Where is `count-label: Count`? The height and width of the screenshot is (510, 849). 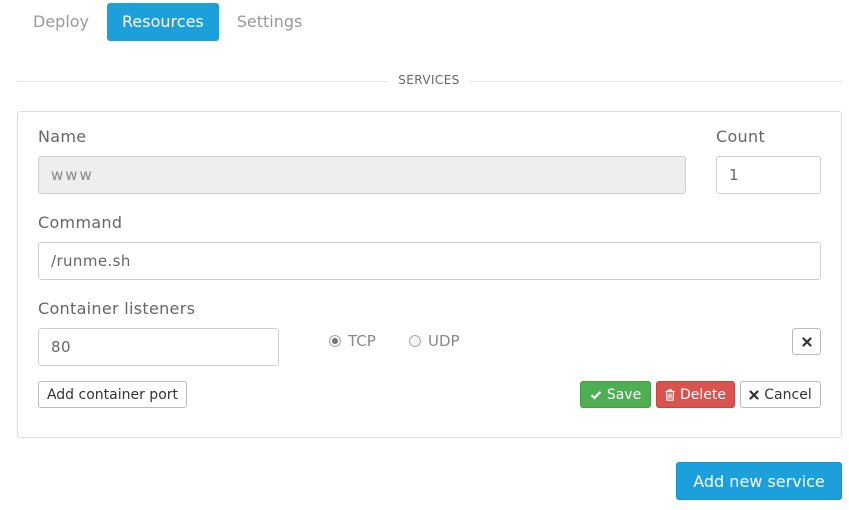
count-label: Count is located at coordinates (741, 136).